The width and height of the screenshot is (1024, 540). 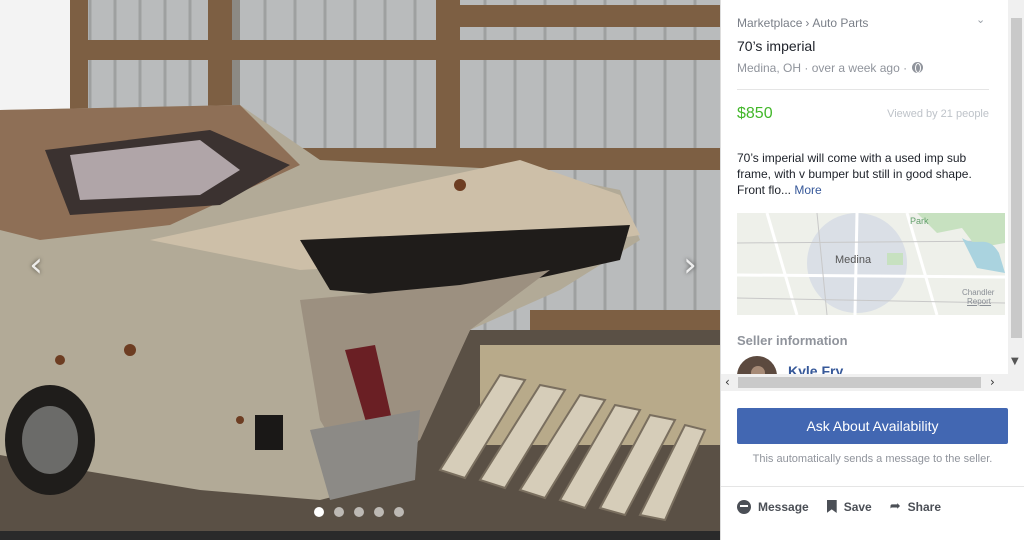 I want to click on listing-price: $850, so click(x=755, y=113).